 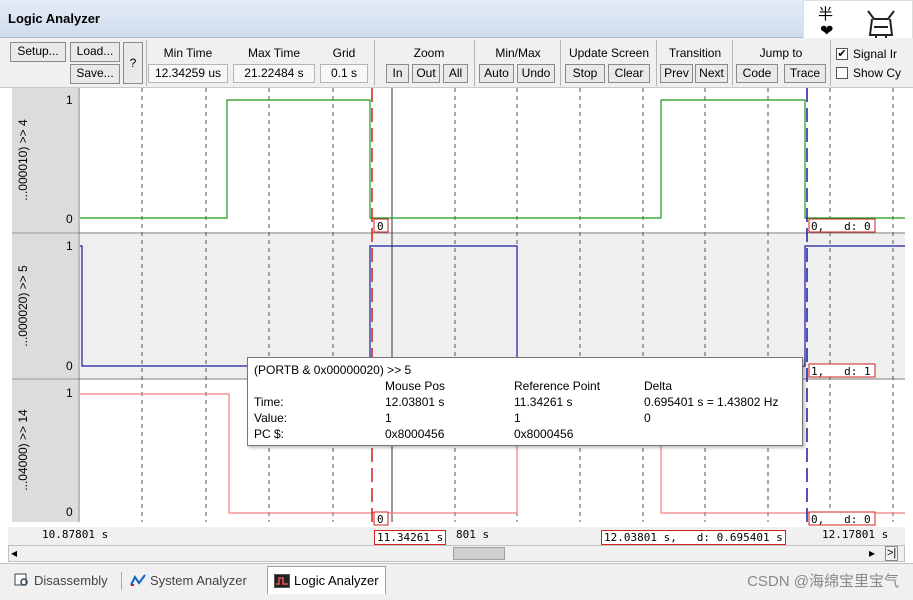 I want to click on tooltip-col-delta: Delta, so click(x=658, y=386).